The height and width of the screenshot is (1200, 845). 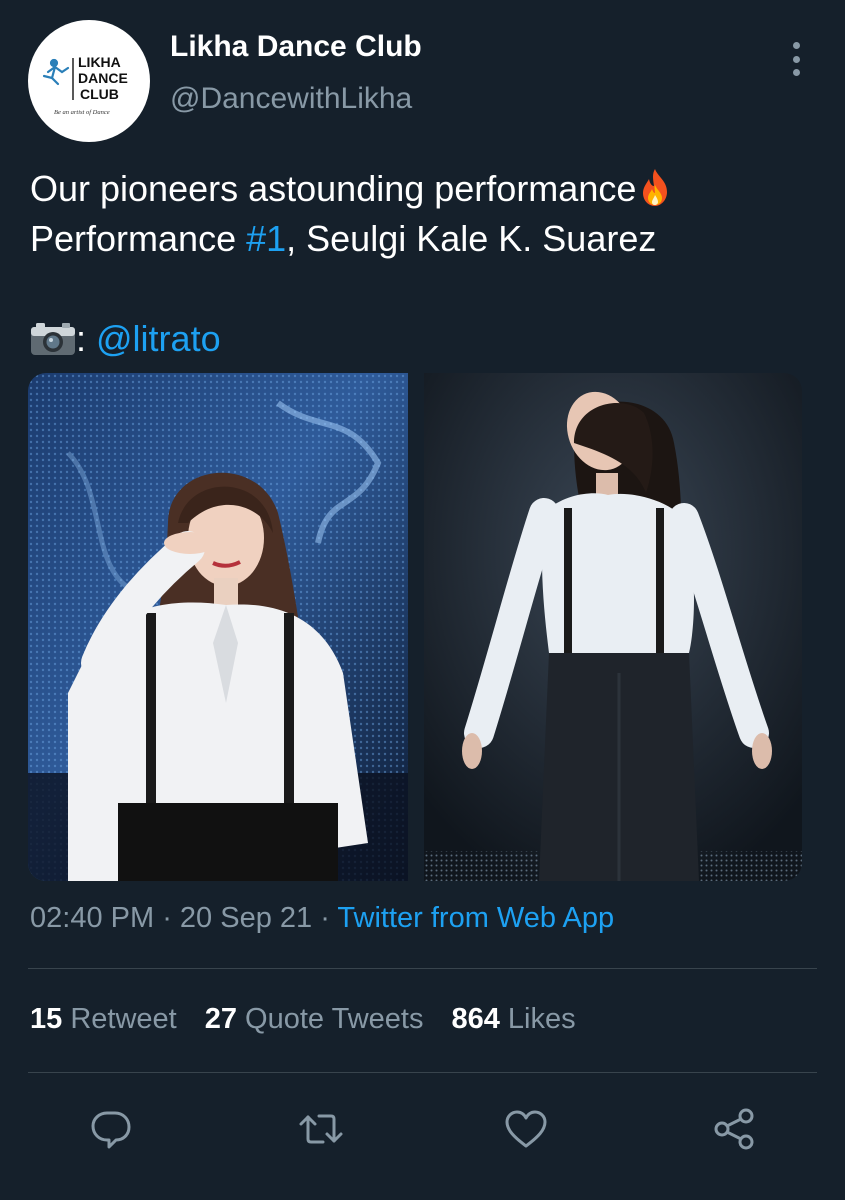 I want to click on likes-stat: 864 Likes, so click(x=513, y=1019).